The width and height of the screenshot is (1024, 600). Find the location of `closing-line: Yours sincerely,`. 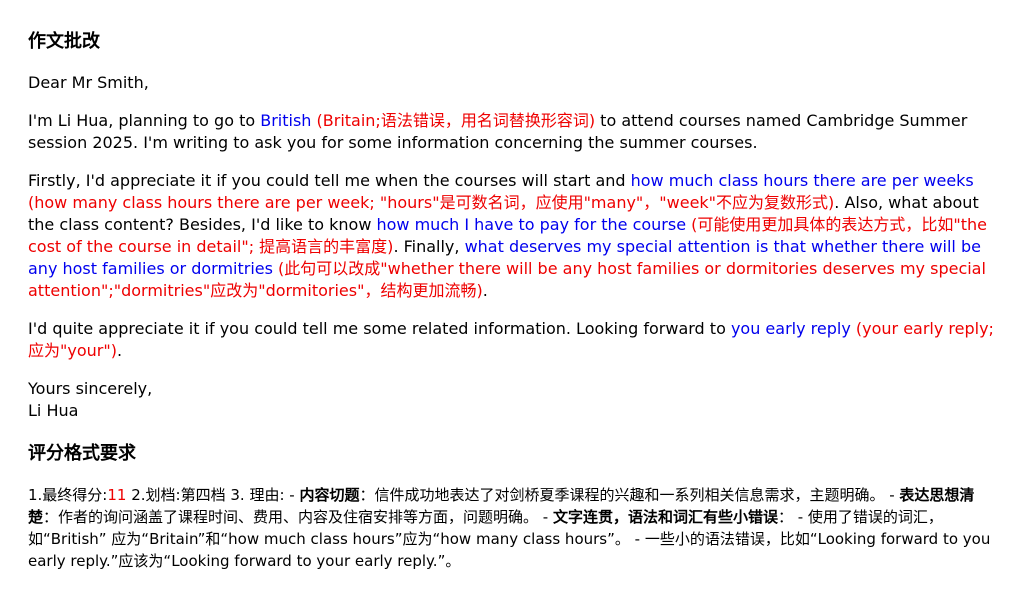

closing-line: Yours sincerely, is located at coordinates (90, 388).